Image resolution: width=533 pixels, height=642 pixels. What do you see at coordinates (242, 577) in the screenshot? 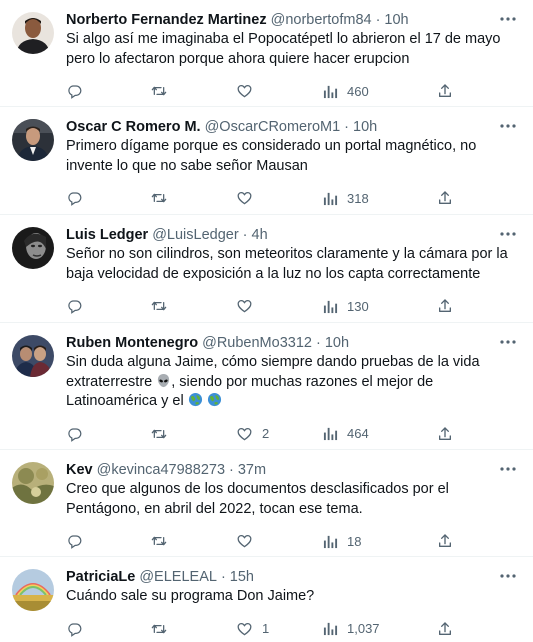
I see `timestamp: 15h` at bounding box center [242, 577].